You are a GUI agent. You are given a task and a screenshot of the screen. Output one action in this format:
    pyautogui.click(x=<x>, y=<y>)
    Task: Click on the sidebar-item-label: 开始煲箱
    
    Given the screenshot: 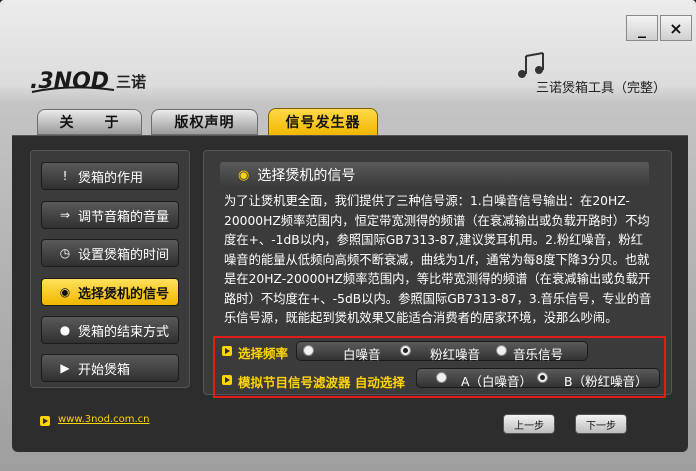 What is the action you would take?
    pyautogui.click(x=104, y=370)
    